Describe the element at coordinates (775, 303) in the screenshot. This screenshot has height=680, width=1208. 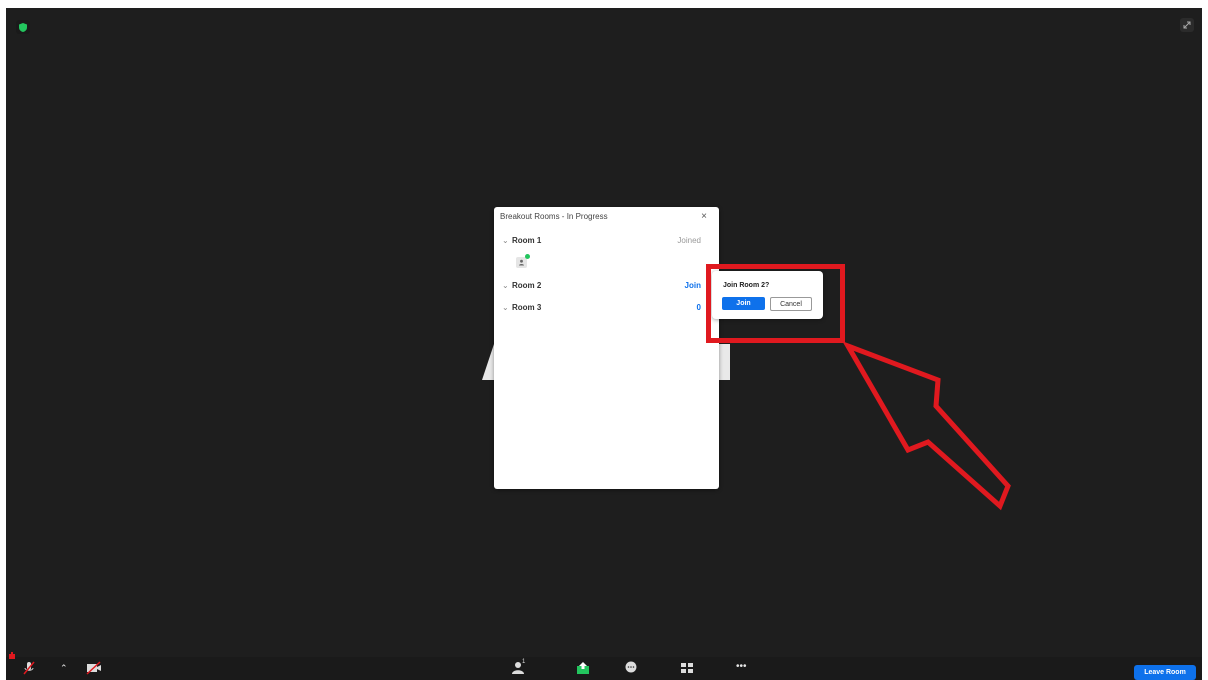
I see `highlight-annotation-box` at that location.